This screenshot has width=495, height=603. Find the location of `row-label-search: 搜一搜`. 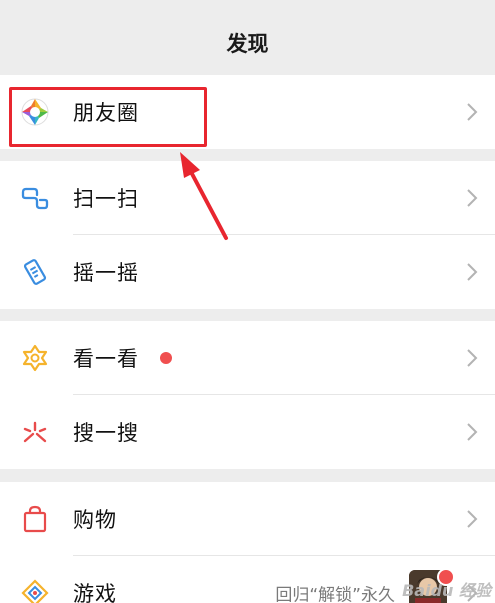

row-label-search: 搜一搜 is located at coordinates (106, 433).